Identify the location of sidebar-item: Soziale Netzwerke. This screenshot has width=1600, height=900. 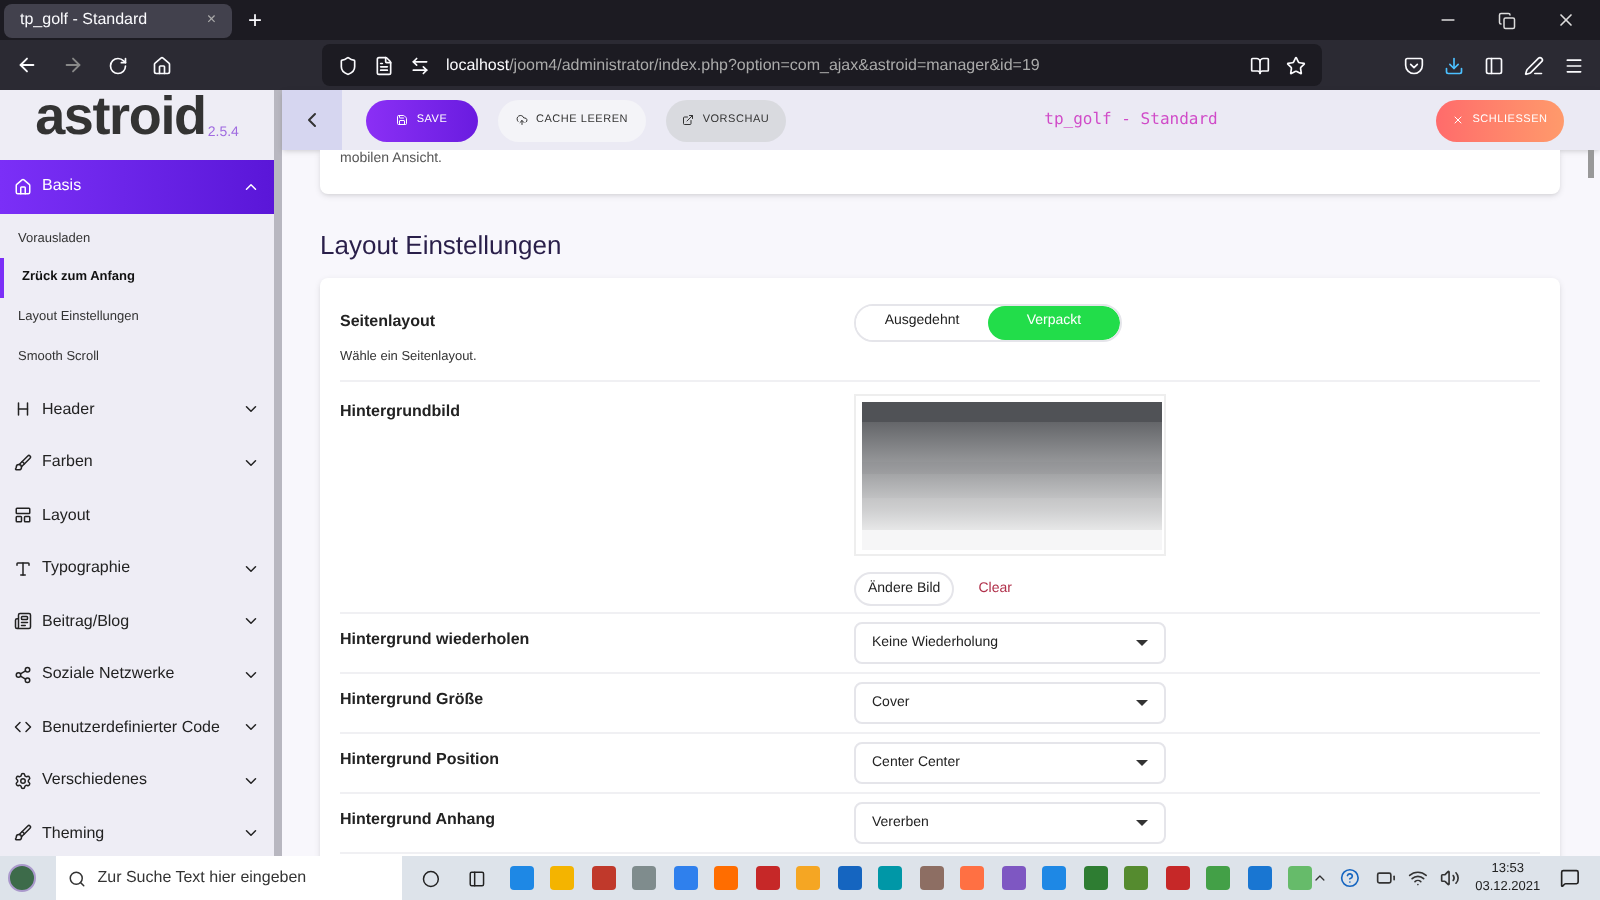
(137, 675).